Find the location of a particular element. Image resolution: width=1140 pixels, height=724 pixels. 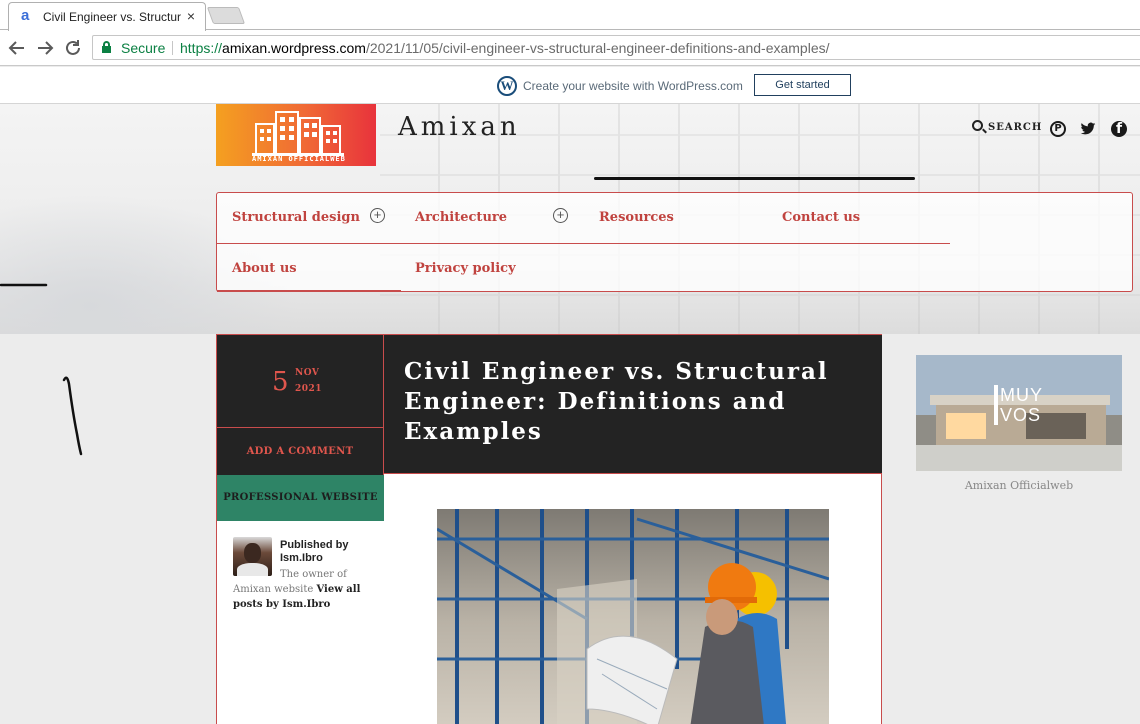

menu-item-about-us: About us is located at coordinates (264, 268).